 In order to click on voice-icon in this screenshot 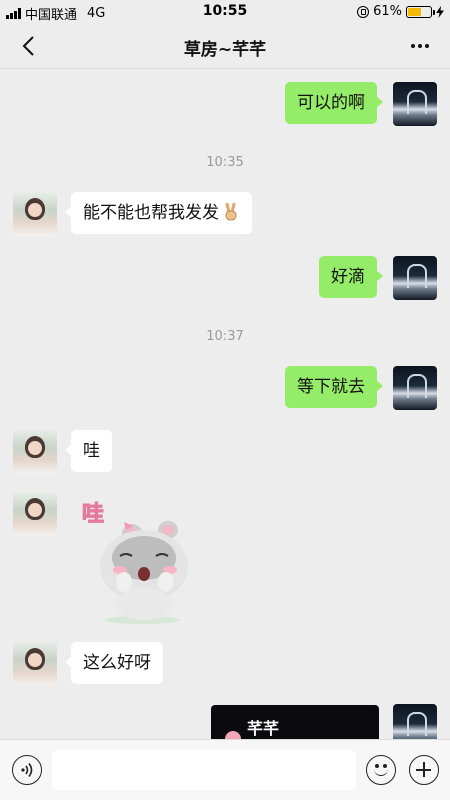, I will do `click(27, 770)`.